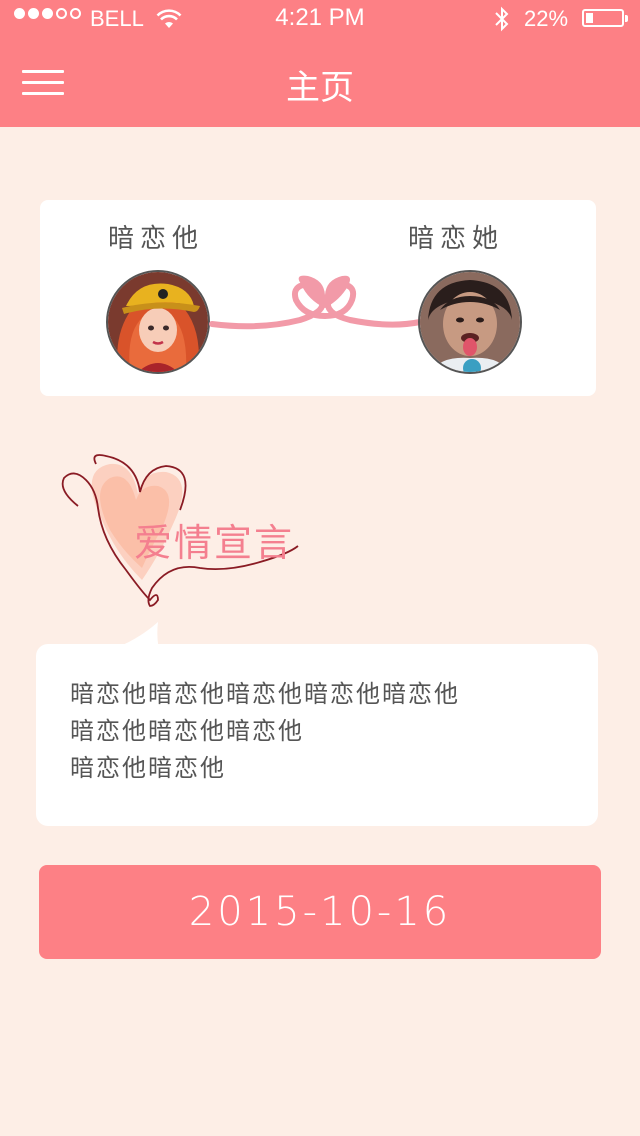 The height and width of the screenshot is (1136, 640). I want to click on bluetooth-icon, so click(502, 19).